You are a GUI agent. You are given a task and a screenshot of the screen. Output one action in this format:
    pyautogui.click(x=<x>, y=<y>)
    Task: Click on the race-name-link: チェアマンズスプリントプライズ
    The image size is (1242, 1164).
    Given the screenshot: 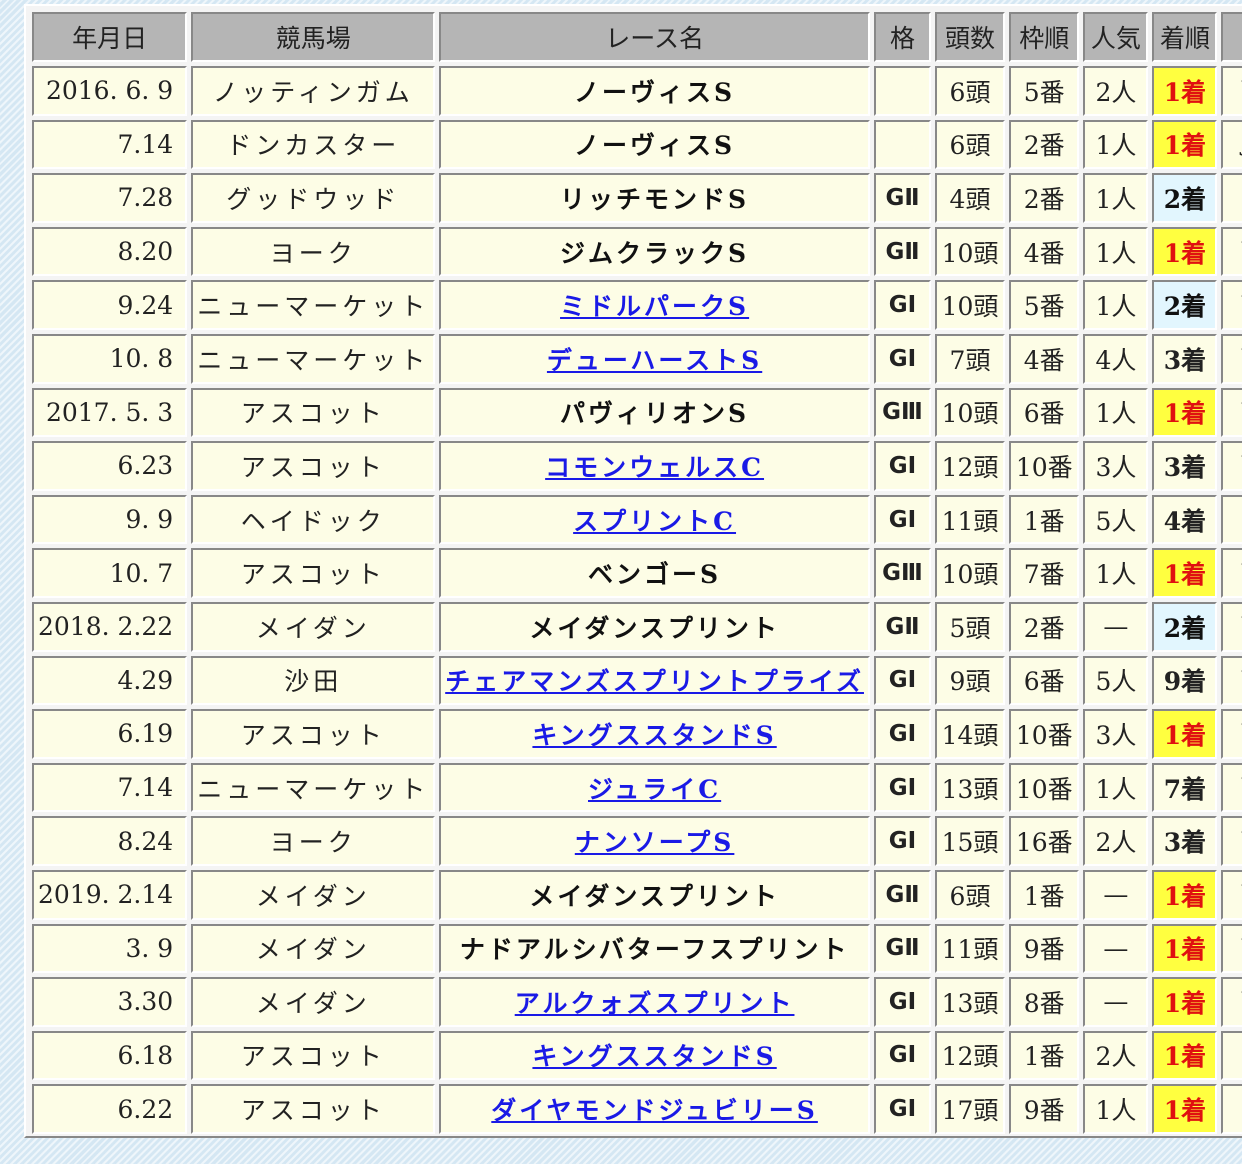 What is the action you would take?
    pyautogui.click(x=654, y=681)
    